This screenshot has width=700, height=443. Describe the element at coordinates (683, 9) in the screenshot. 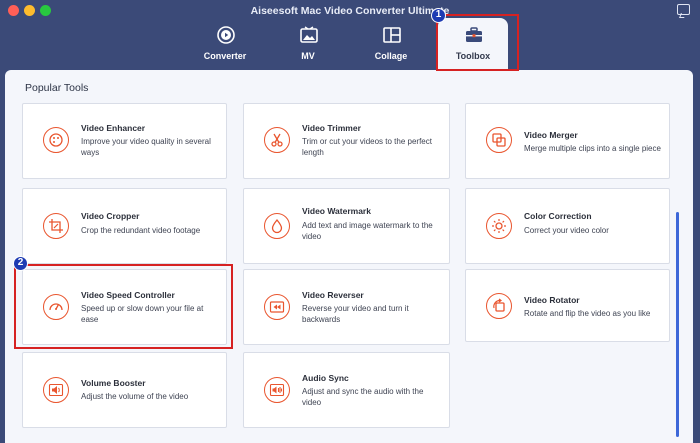

I see `feedback-chat-icon` at that location.